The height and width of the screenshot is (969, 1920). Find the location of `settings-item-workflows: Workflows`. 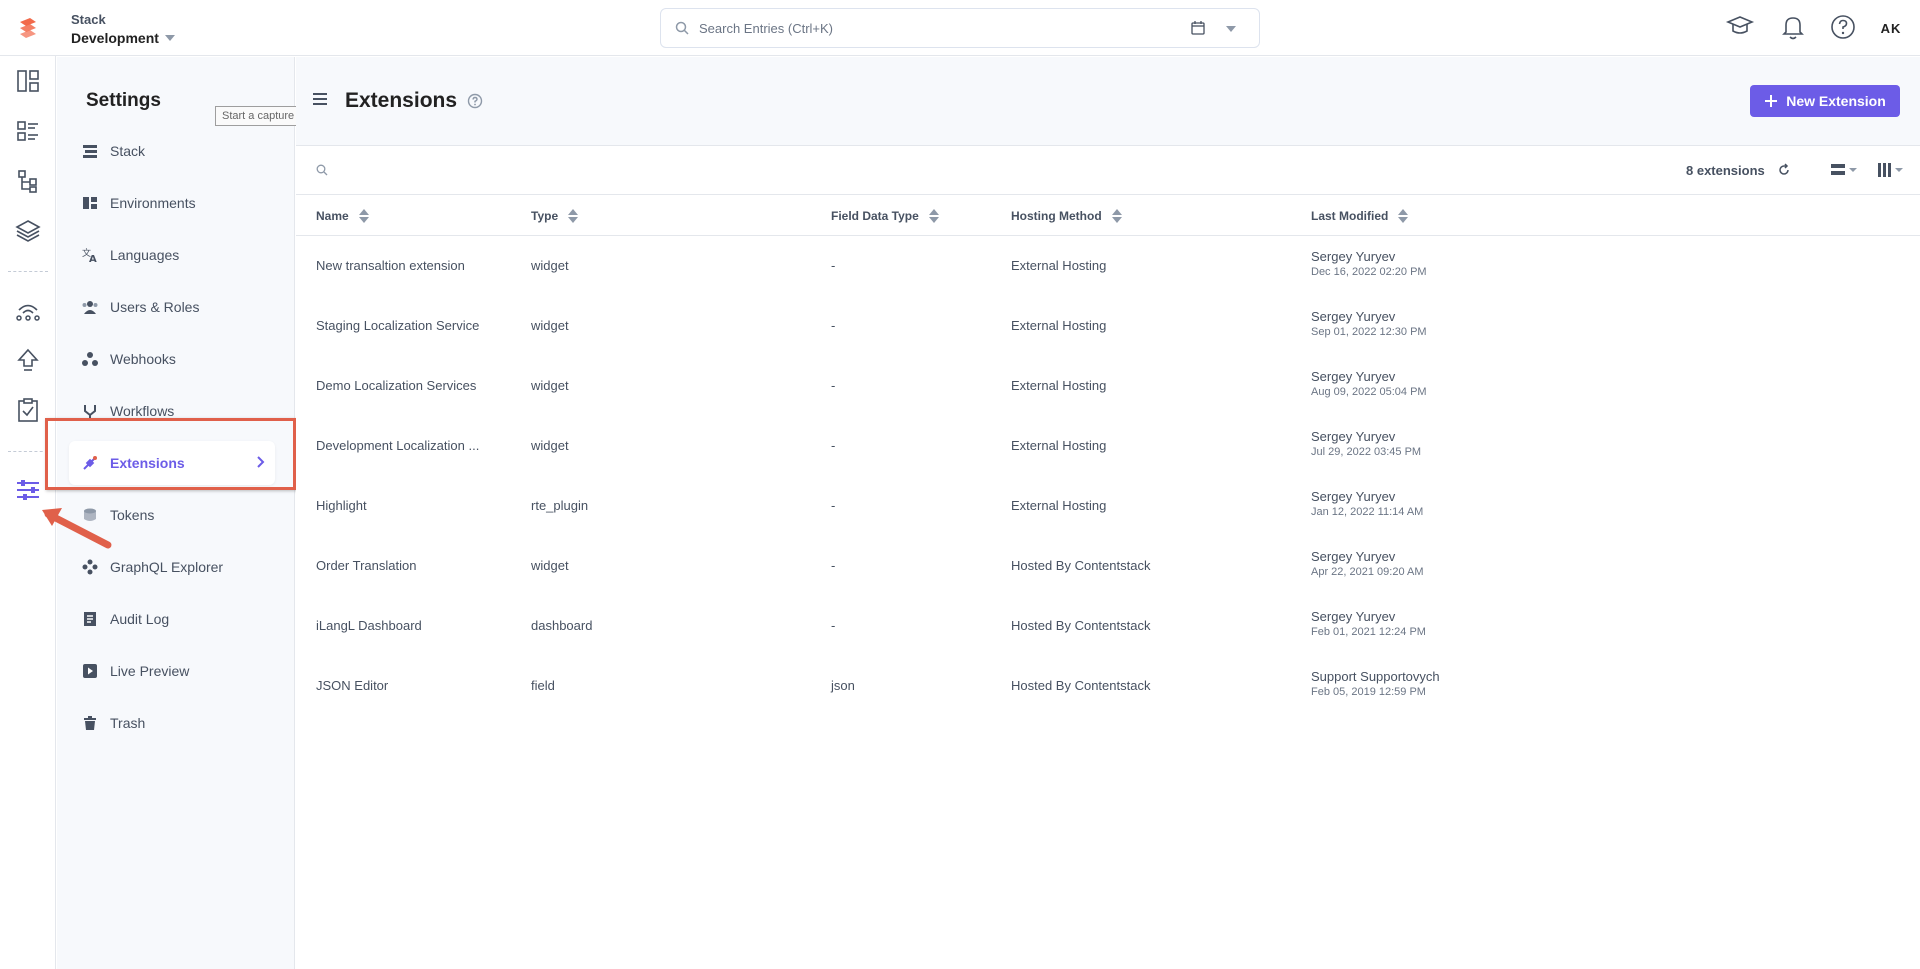

settings-item-workflows: Workflows is located at coordinates (172, 411).